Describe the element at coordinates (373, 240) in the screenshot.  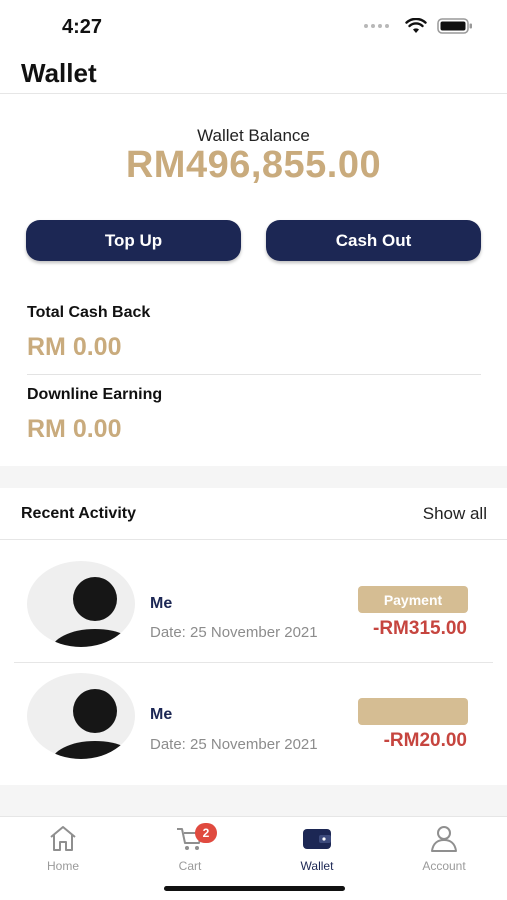
I see `cash-out-button: Cash Out` at that location.